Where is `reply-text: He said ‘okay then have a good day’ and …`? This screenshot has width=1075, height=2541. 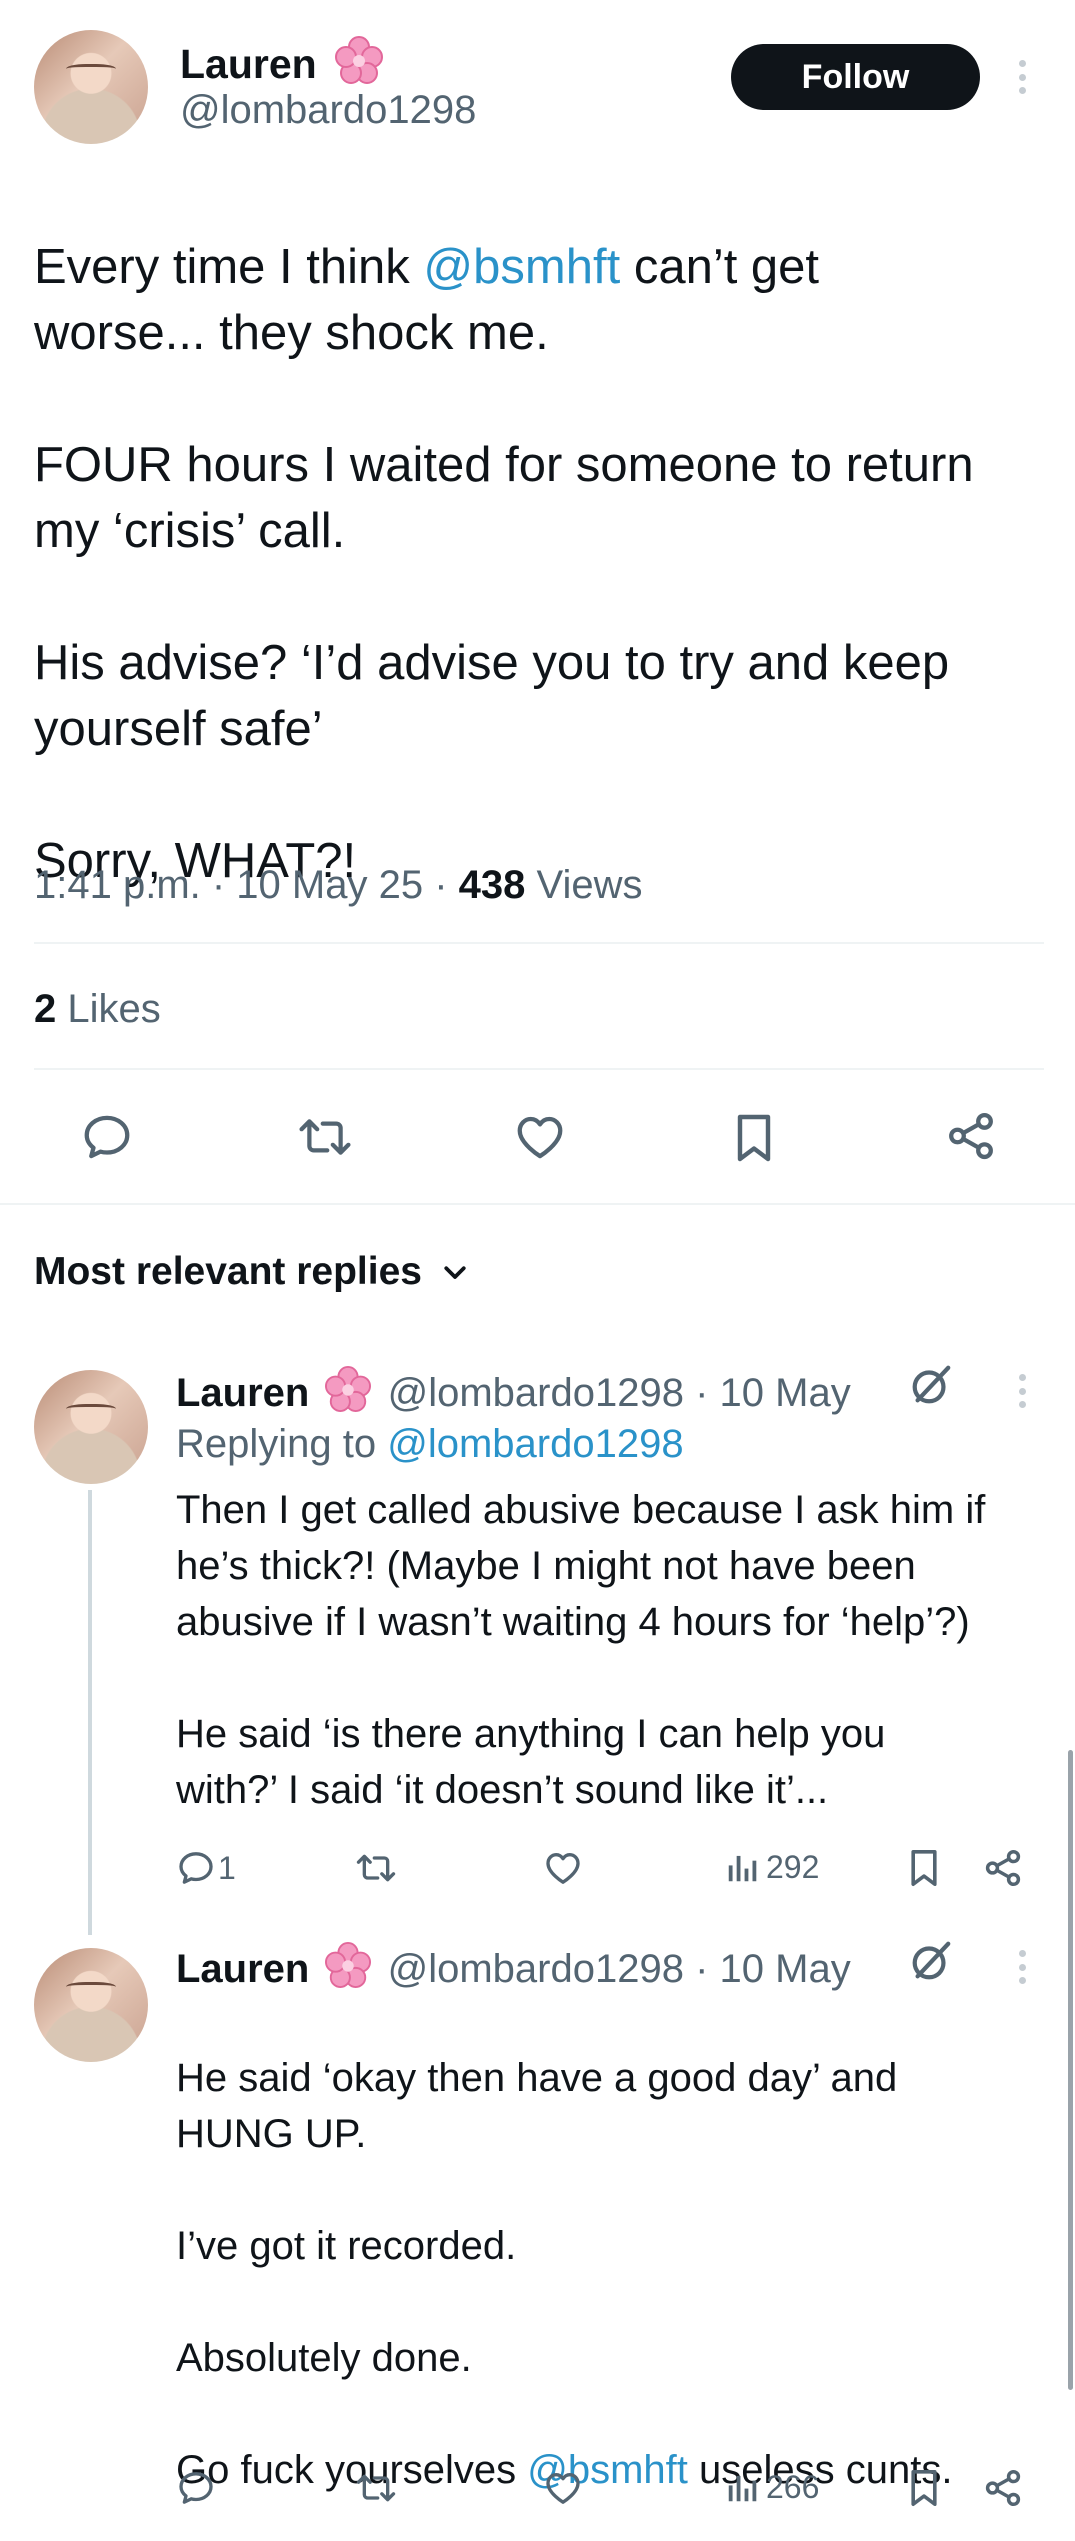
reply-text: He said ‘okay then have a good day’ and … is located at coordinates (564, 2274).